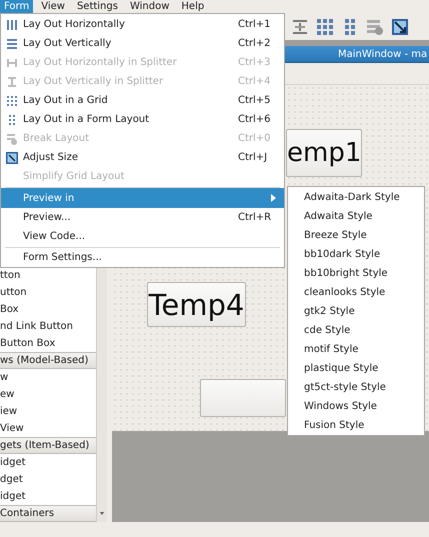 Image resolution: width=429 pixels, height=537 pixels. I want to click on menu-item: Breeze Style, so click(356, 235).